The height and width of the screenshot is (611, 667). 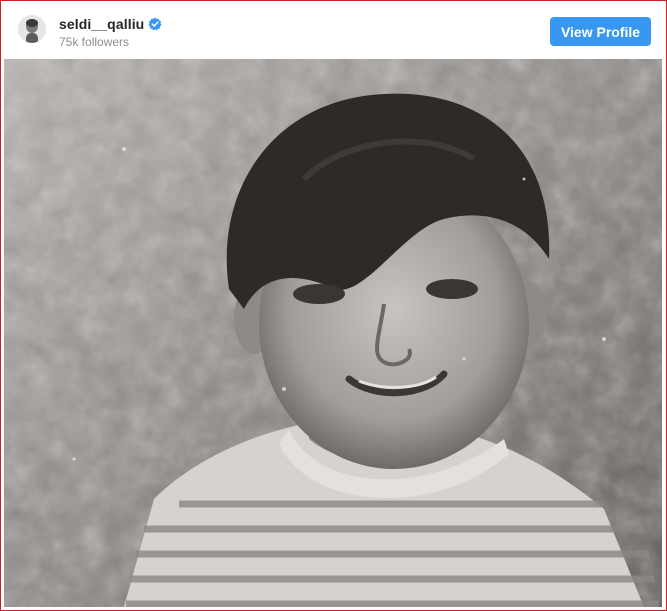 I want to click on post-header: seldi__qalliu 75k followers View Profile, so click(x=333, y=30).